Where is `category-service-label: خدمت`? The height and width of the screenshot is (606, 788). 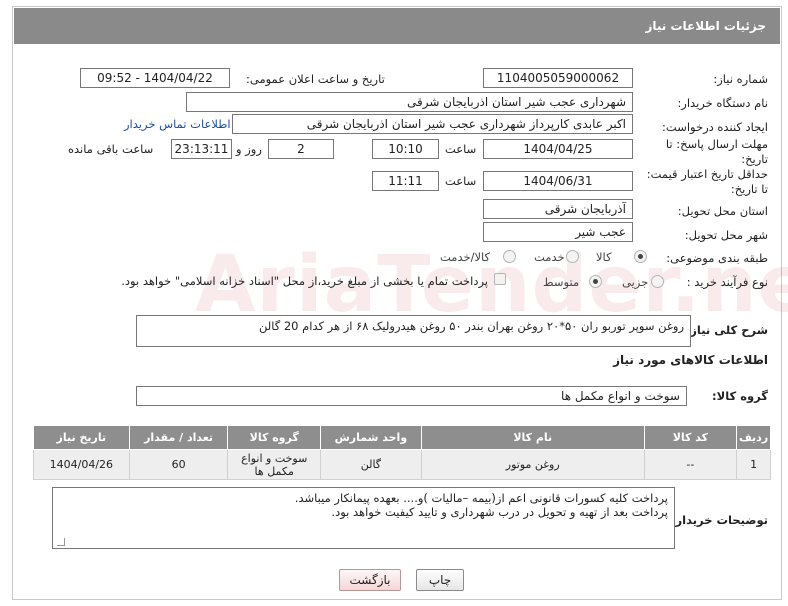 category-service-label: خدمت is located at coordinates (549, 257).